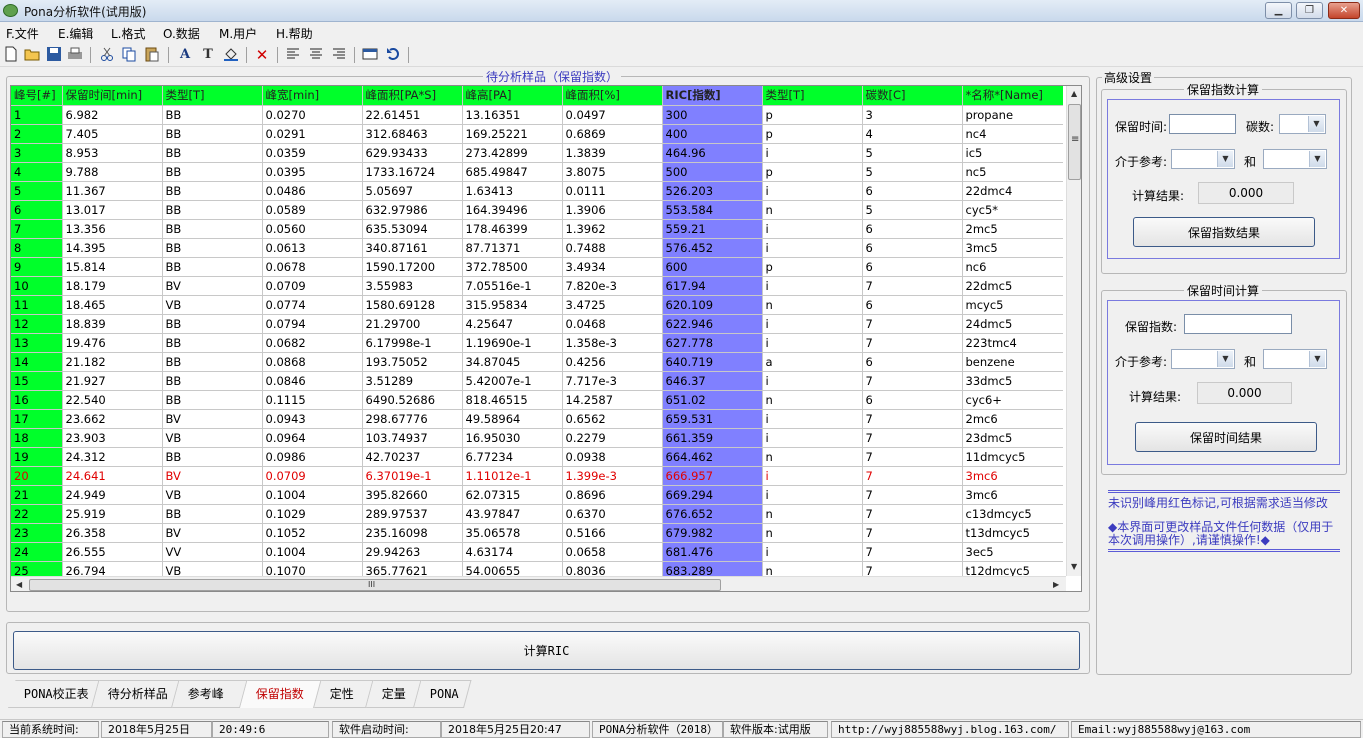 The width and height of the screenshot is (1363, 738). I want to click on table-cell: 273.42899, so click(512, 153).